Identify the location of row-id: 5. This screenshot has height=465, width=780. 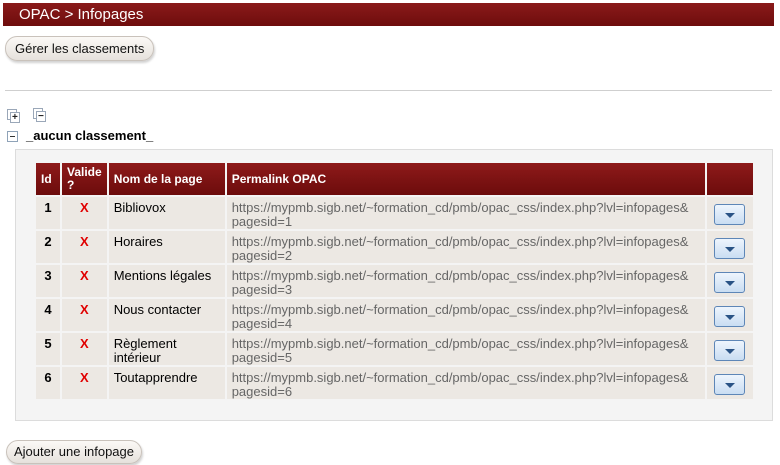
(48, 349).